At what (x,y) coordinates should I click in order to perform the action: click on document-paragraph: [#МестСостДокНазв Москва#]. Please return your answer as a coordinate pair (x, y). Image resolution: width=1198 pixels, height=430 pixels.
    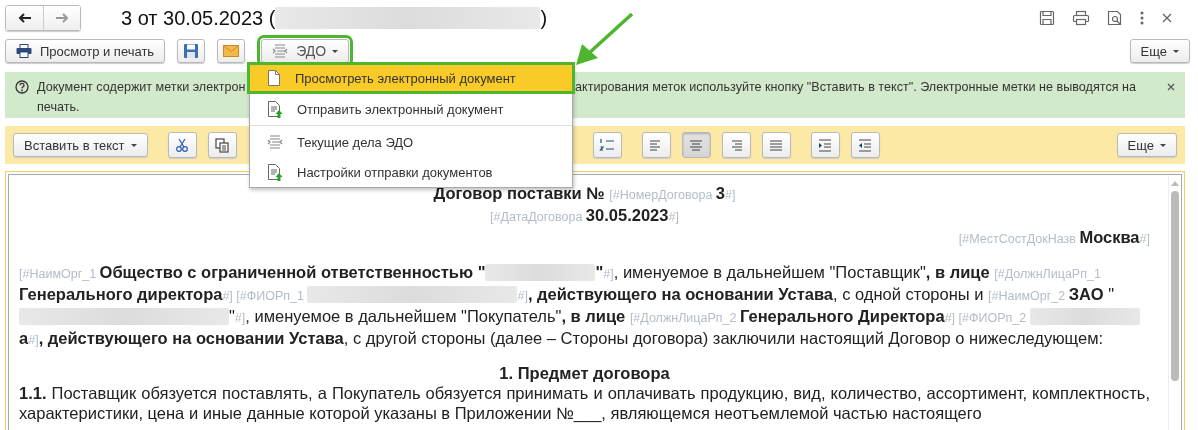
    Looking at the image, I should click on (1053, 237).